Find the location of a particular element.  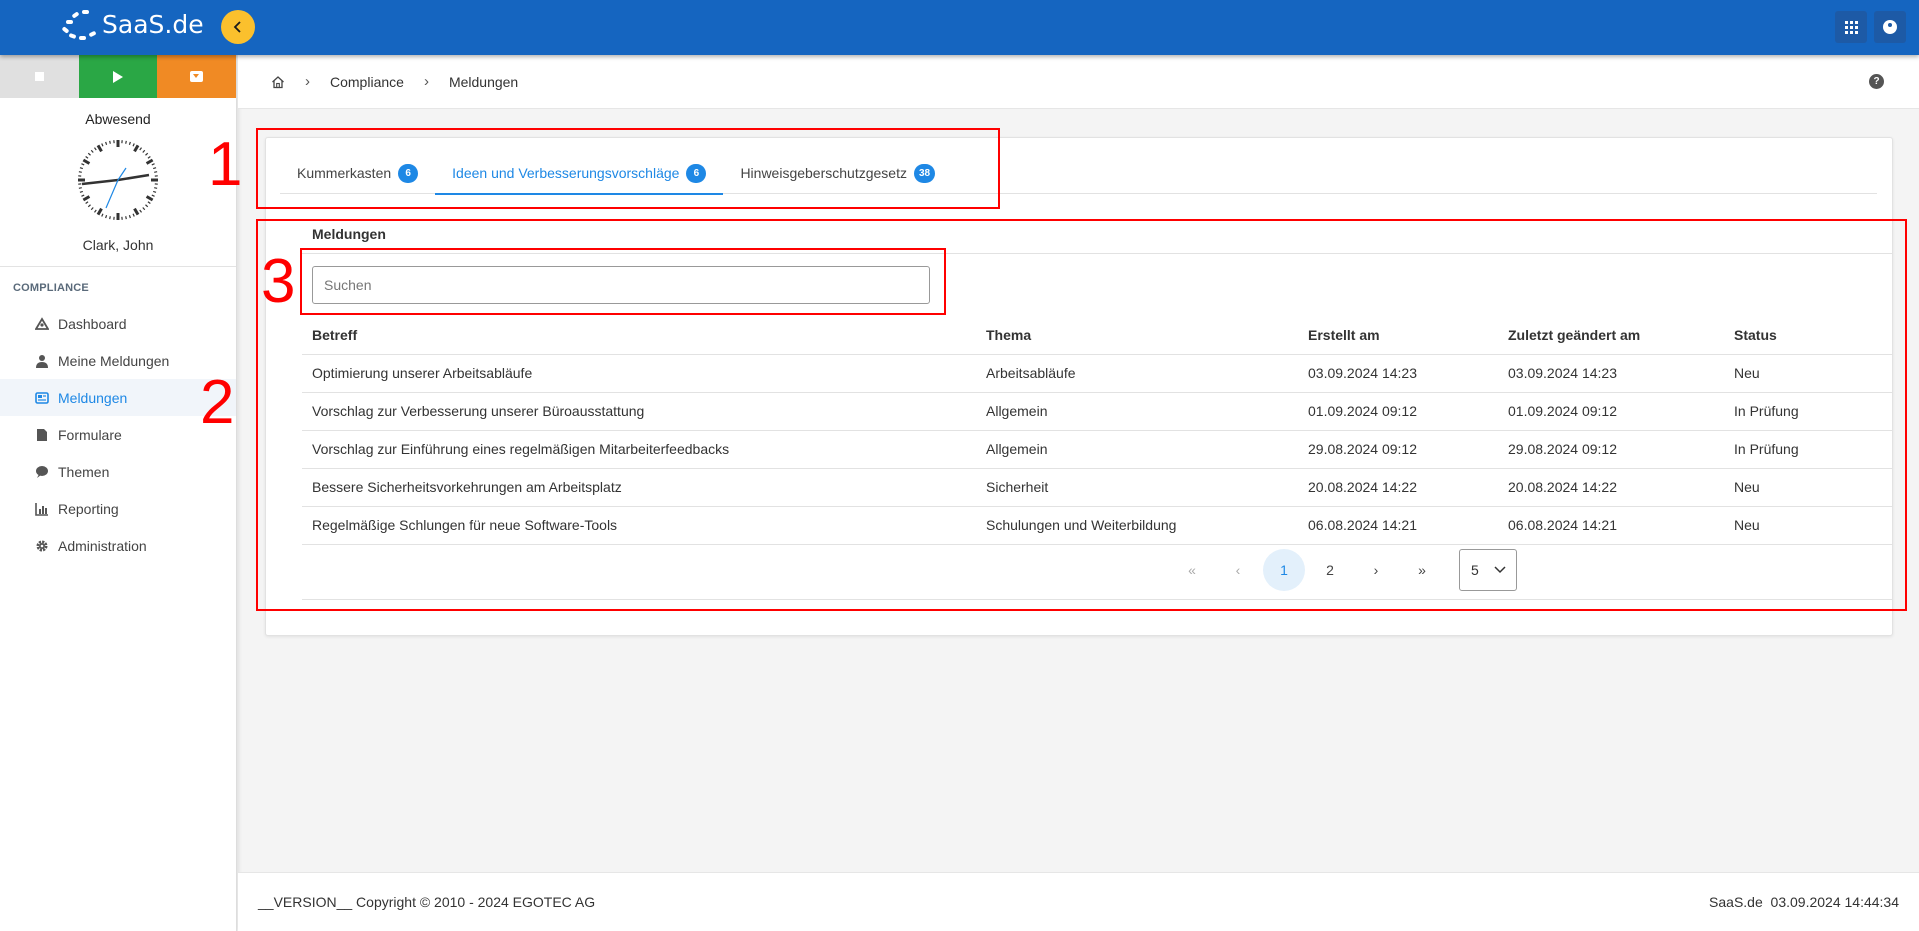

home-icon is located at coordinates (278, 82).